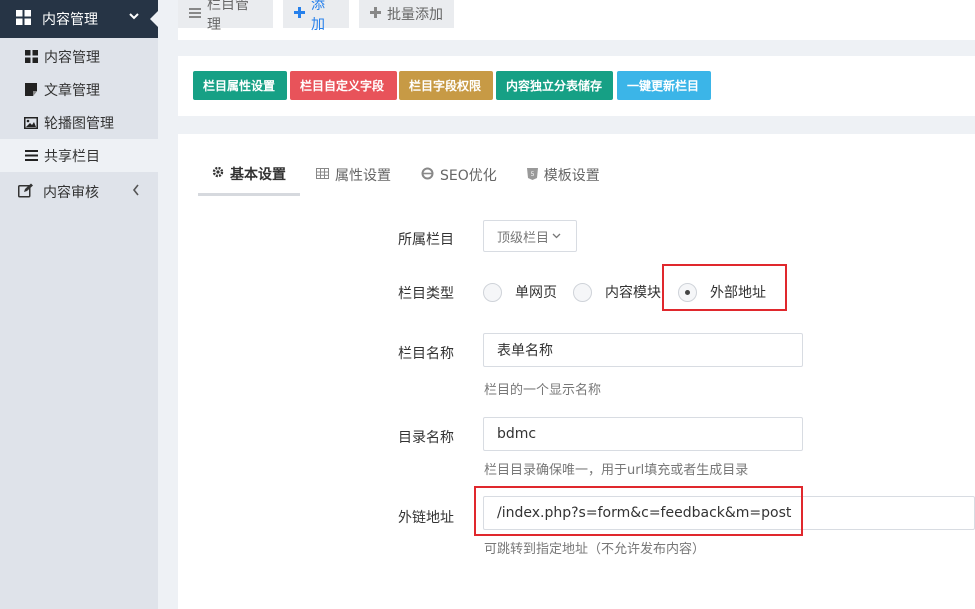 Image resolution: width=975 pixels, height=609 pixels. What do you see at coordinates (523, 238) in the screenshot?
I see `parent-column-value: 顶级栏目` at bounding box center [523, 238].